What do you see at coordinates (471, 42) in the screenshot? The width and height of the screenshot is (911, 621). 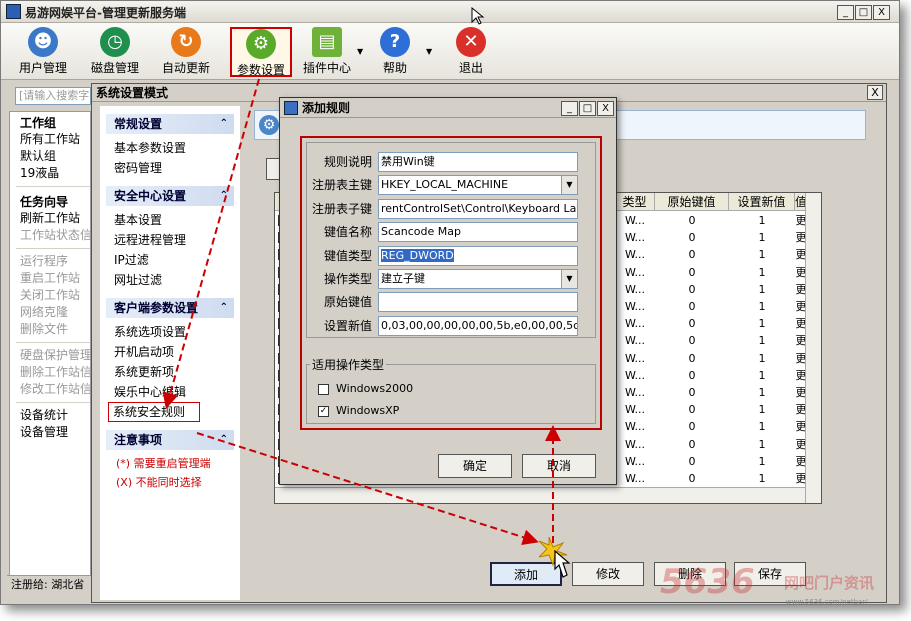 I see `exit-icon: ✕` at bounding box center [471, 42].